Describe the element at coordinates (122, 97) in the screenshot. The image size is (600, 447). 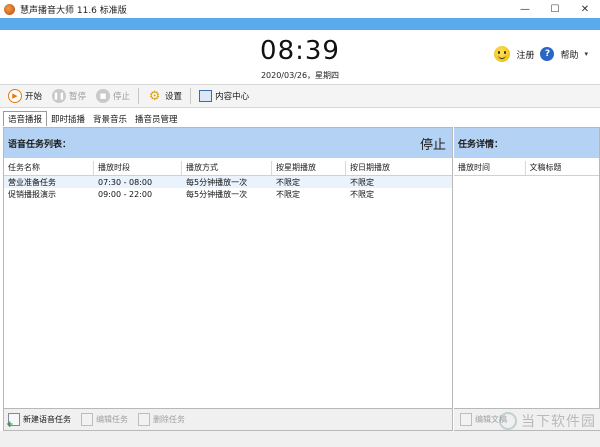
I see `stop-label: 停止` at that location.